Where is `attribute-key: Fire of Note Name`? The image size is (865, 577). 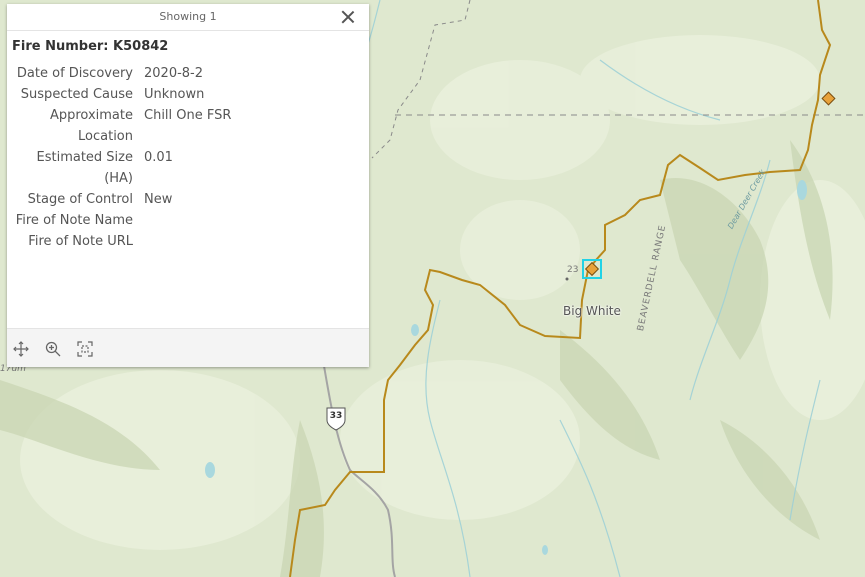
attribute-key: Fire of Note Name is located at coordinates (74, 220).